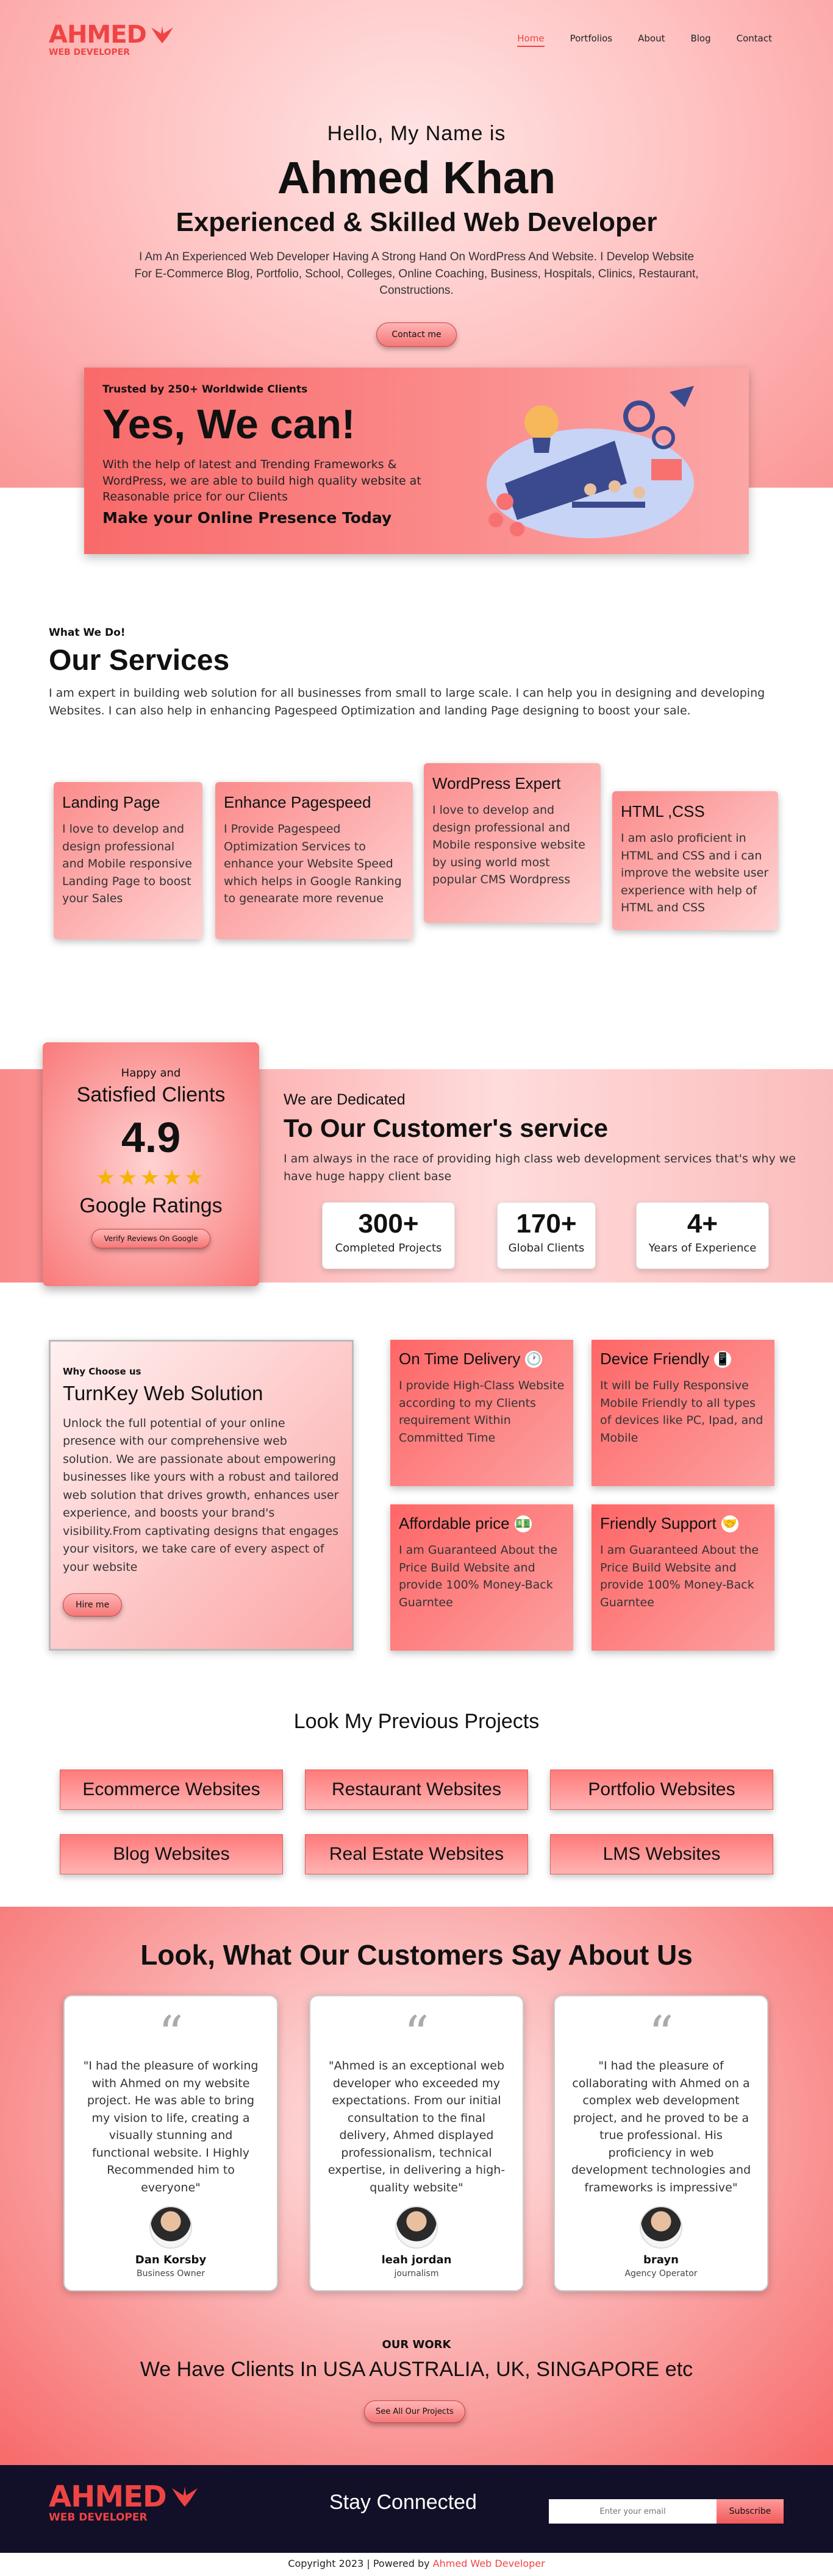 This screenshot has height=2576, width=833. Describe the element at coordinates (531, 40) in the screenshot. I see `nav-home: Home` at that location.